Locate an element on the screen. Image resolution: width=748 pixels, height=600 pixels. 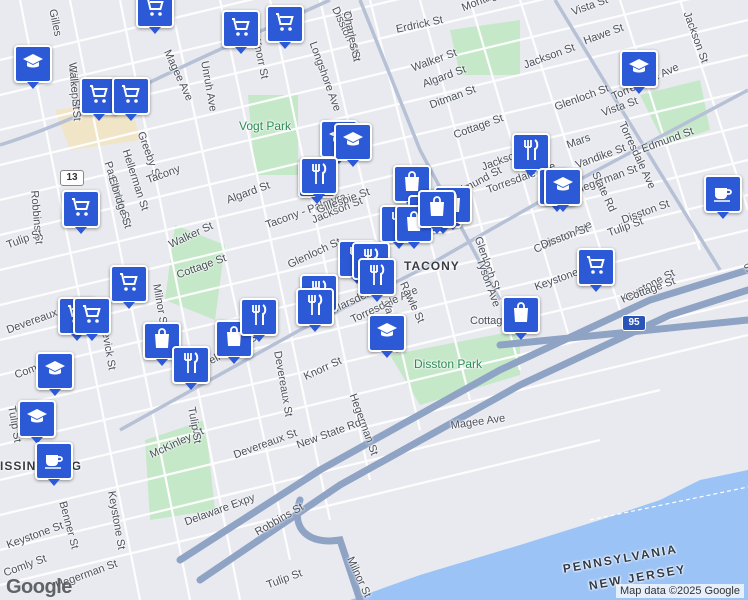
google-logo: Google is located at coordinates (39, 587).